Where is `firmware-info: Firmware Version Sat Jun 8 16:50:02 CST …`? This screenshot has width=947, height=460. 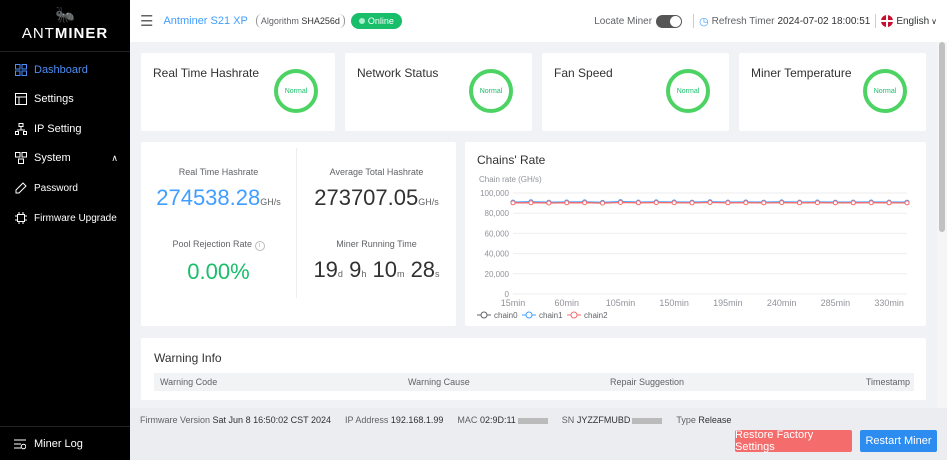
firmware-info: Firmware Version Sat Jun 8 16:50:02 CST … is located at coordinates (235, 420).